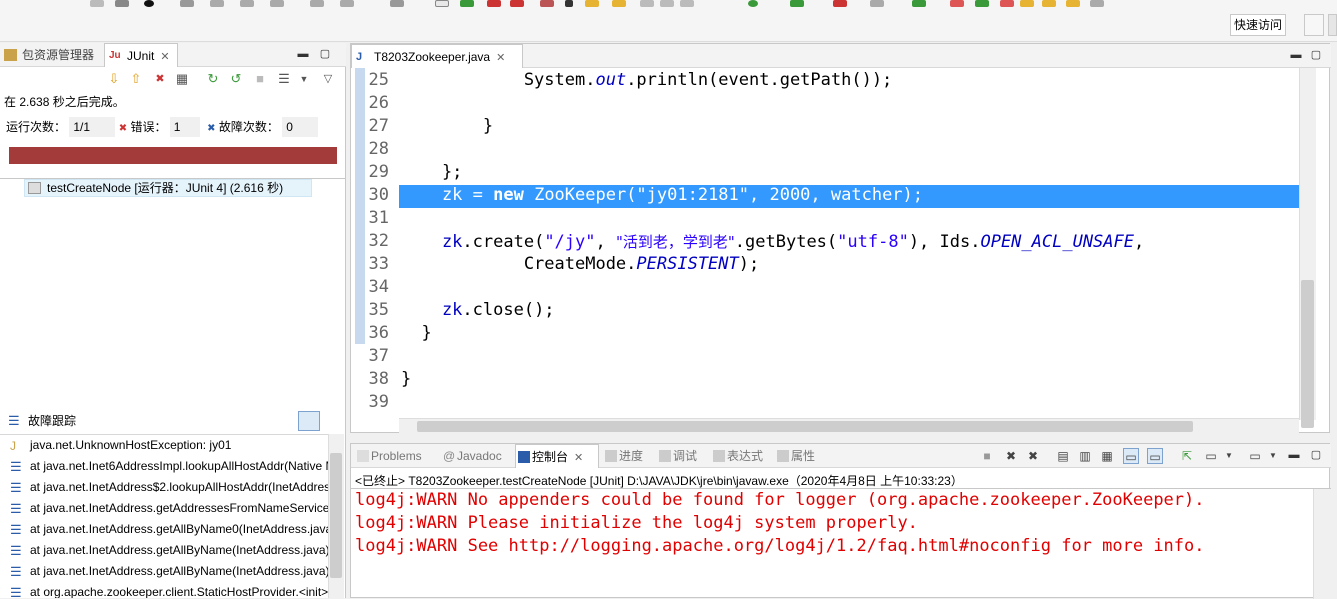 The width and height of the screenshot is (1337, 599). What do you see at coordinates (478, 310) in the screenshot?
I see `code-line: zk.close();` at bounding box center [478, 310].